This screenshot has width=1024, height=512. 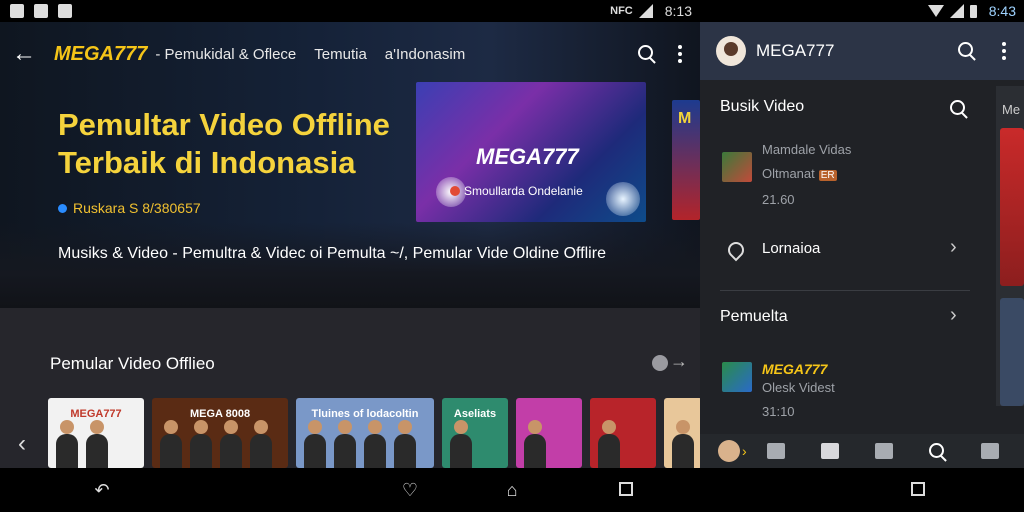 What do you see at coordinates (685, 118) in the screenshot?
I see `hero-next-card-label: M` at bounding box center [685, 118].